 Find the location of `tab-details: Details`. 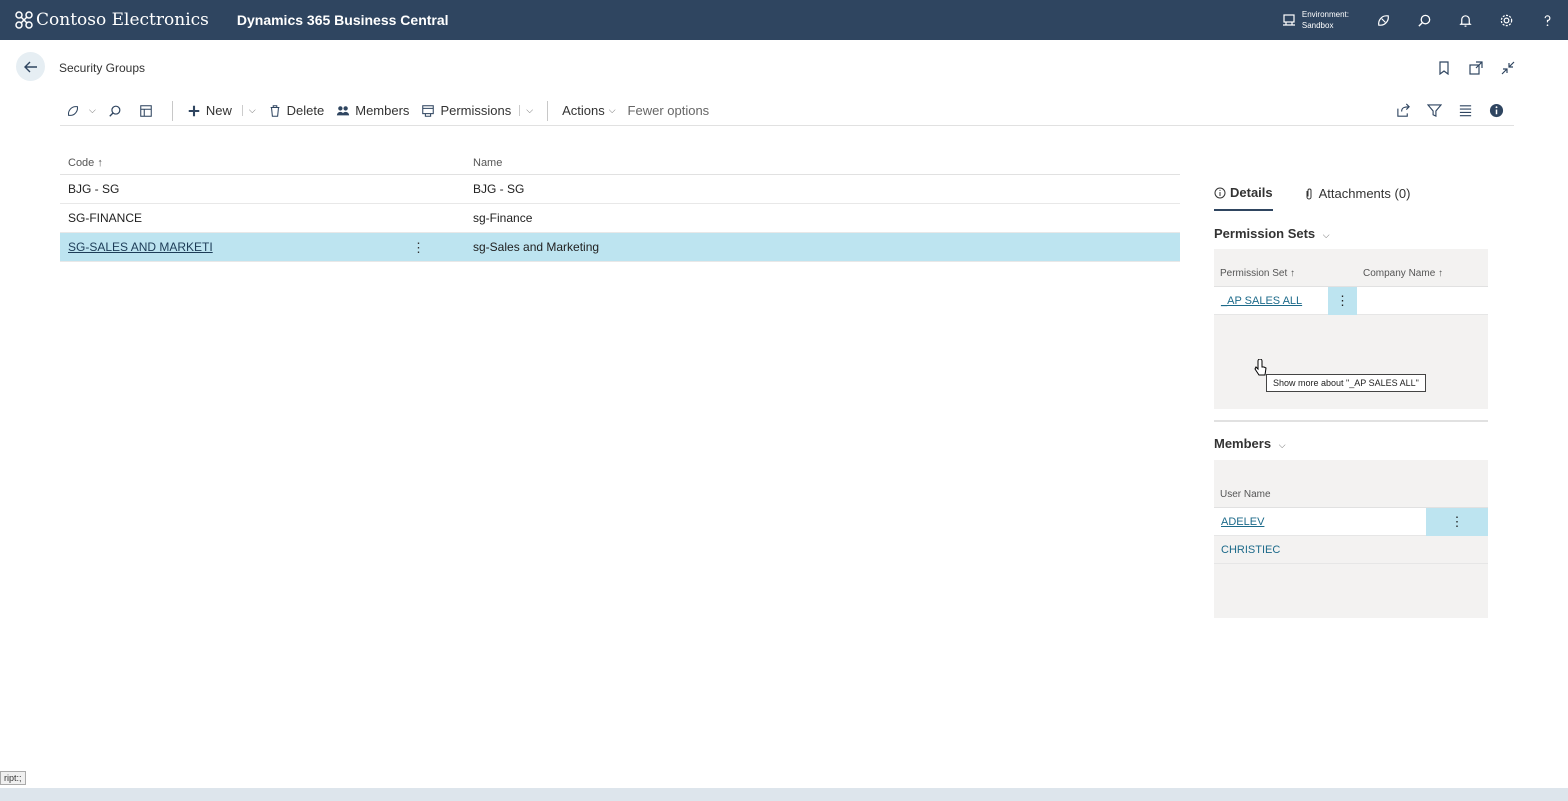

tab-details: Details is located at coordinates (1243, 198).